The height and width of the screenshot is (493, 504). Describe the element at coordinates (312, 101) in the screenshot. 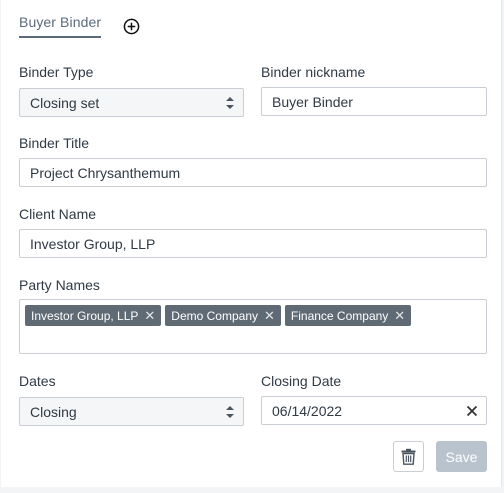

I see `binder-nickname-value: Buyer Binder` at that location.